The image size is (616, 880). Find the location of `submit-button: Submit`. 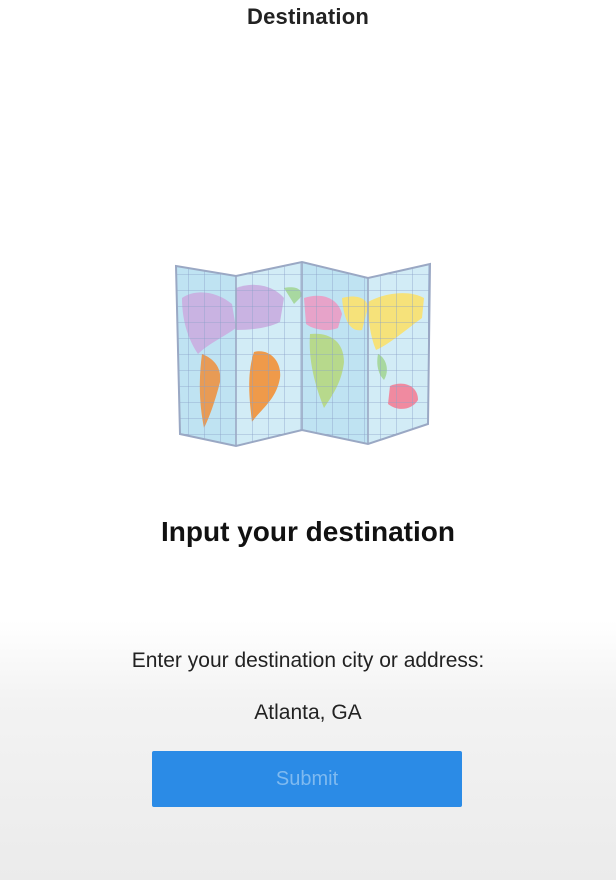

submit-button: Submit is located at coordinates (307, 779).